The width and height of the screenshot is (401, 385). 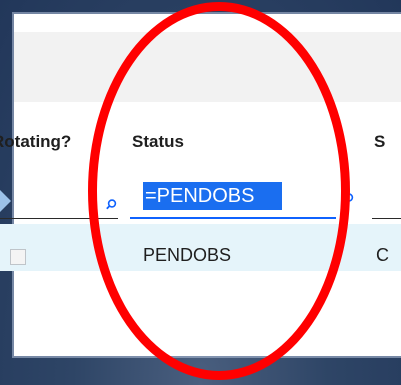 What do you see at coordinates (35, 142) in the screenshot?
I see `column-header-rotating: Rotating?` at bounding box center [35, 142].